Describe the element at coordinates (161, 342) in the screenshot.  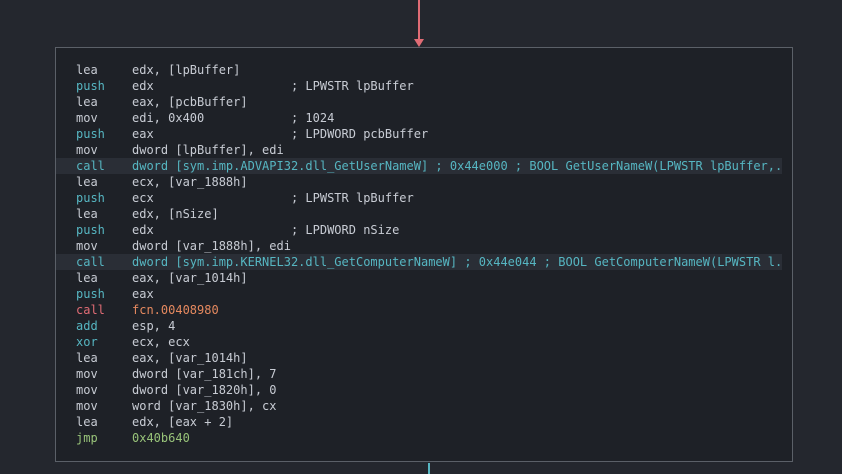
I see `instruction-operands: ecx, ecx` at that location.